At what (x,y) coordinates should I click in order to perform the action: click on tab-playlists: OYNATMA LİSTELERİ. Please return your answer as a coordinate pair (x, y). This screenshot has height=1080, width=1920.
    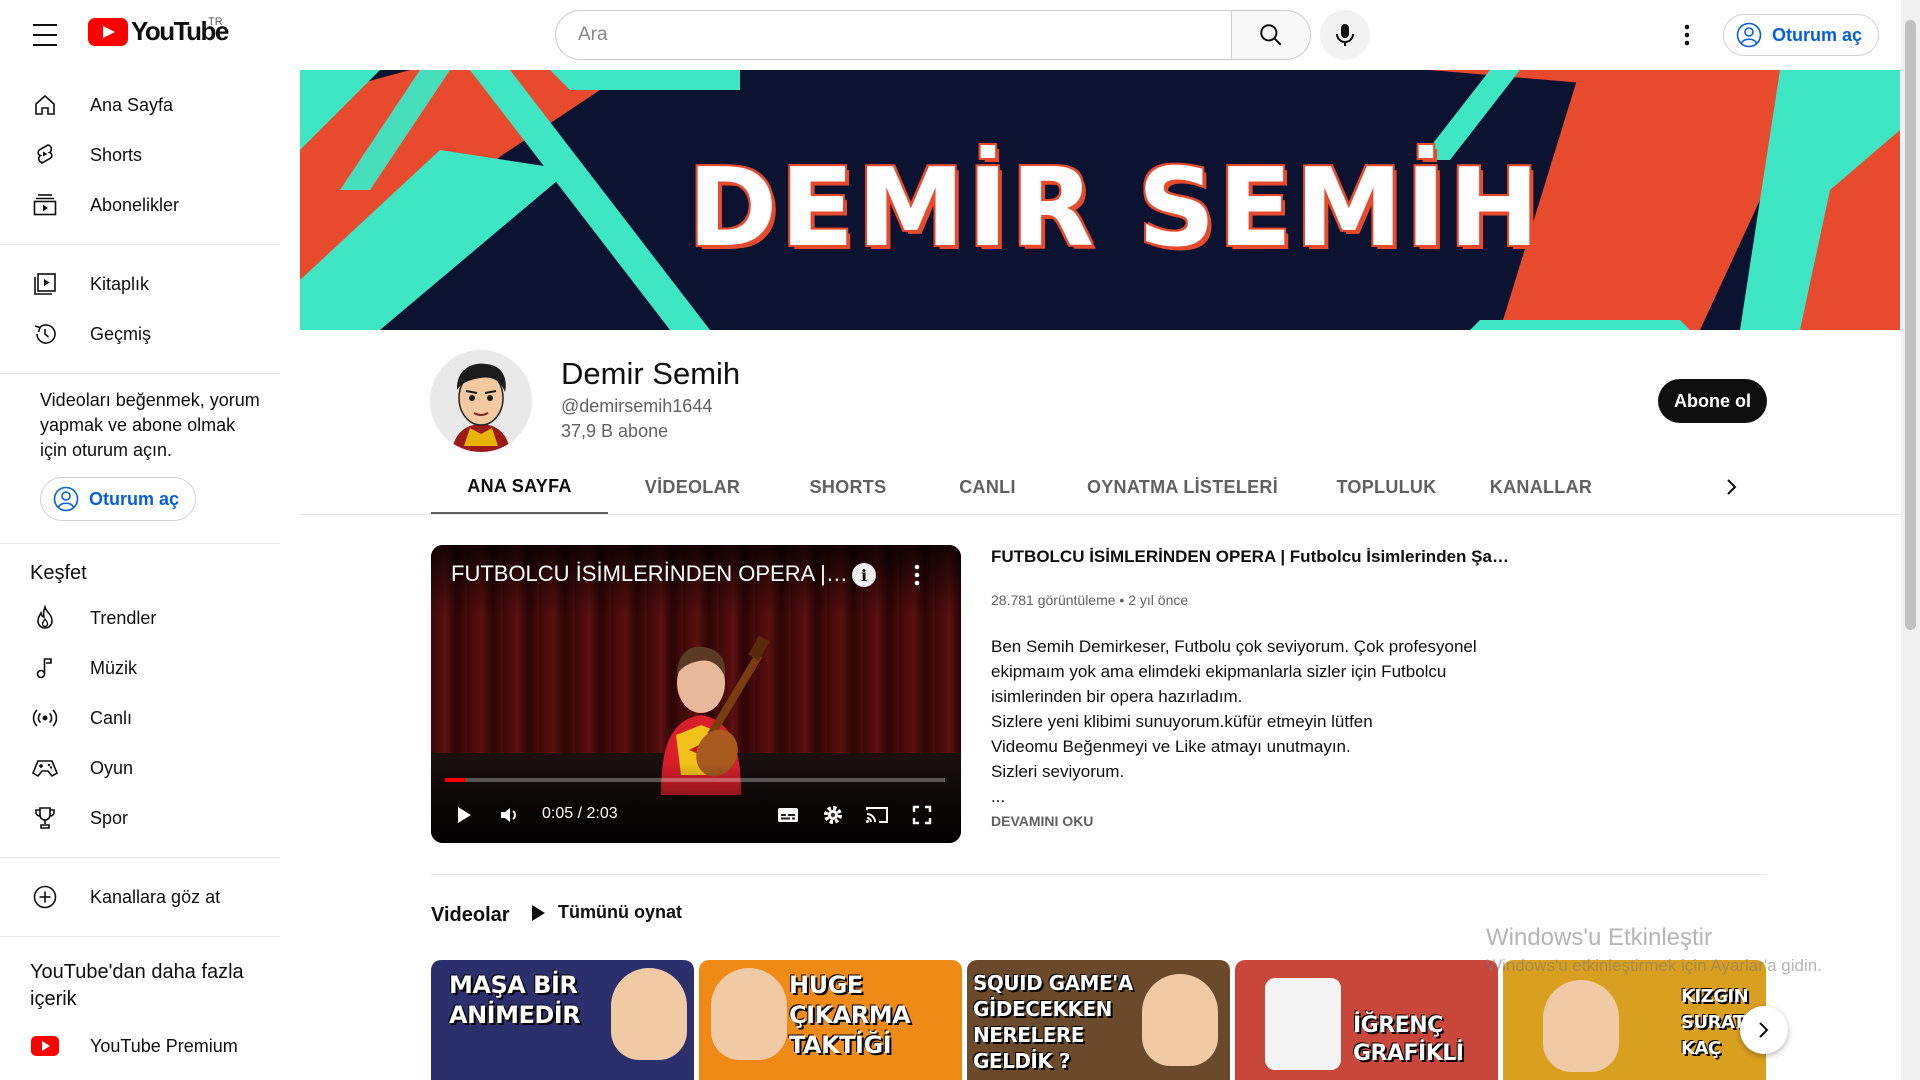
    Looking at the image, I should click on (1182, 487).